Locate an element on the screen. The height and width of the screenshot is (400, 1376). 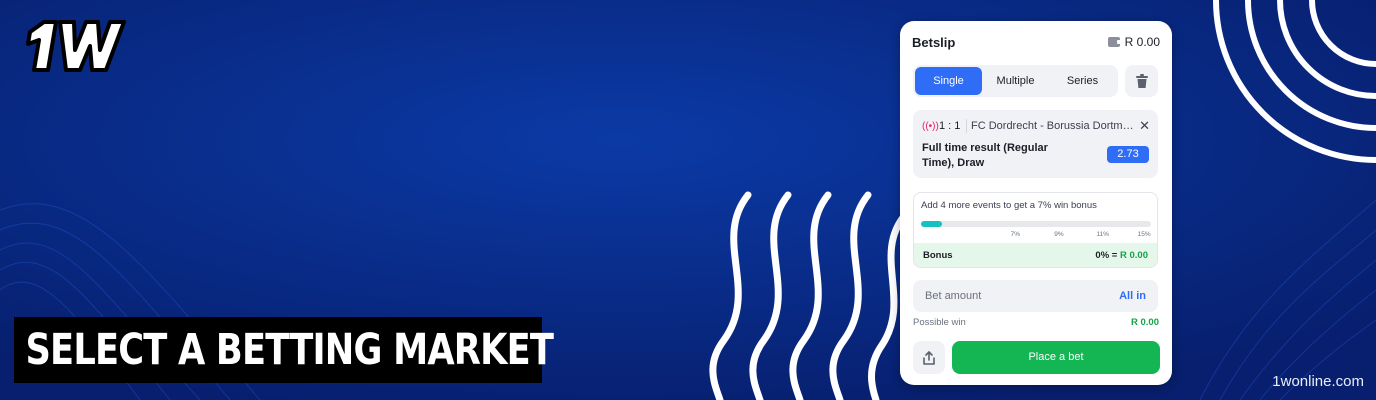
divider is located at coordinates (966, 126).